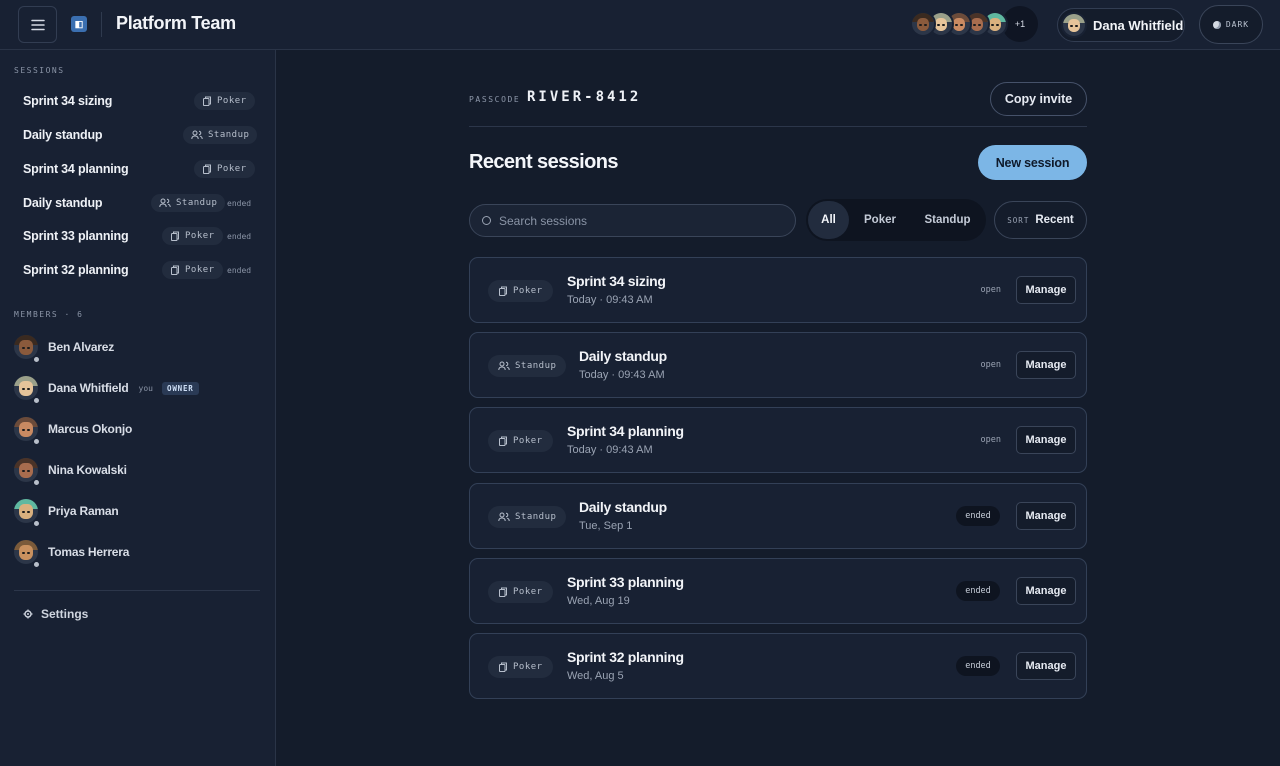  What do you see at coordinates (137, 590) in the screenshot?
I see `sidebar-divider` at bounding box center [137, 590].